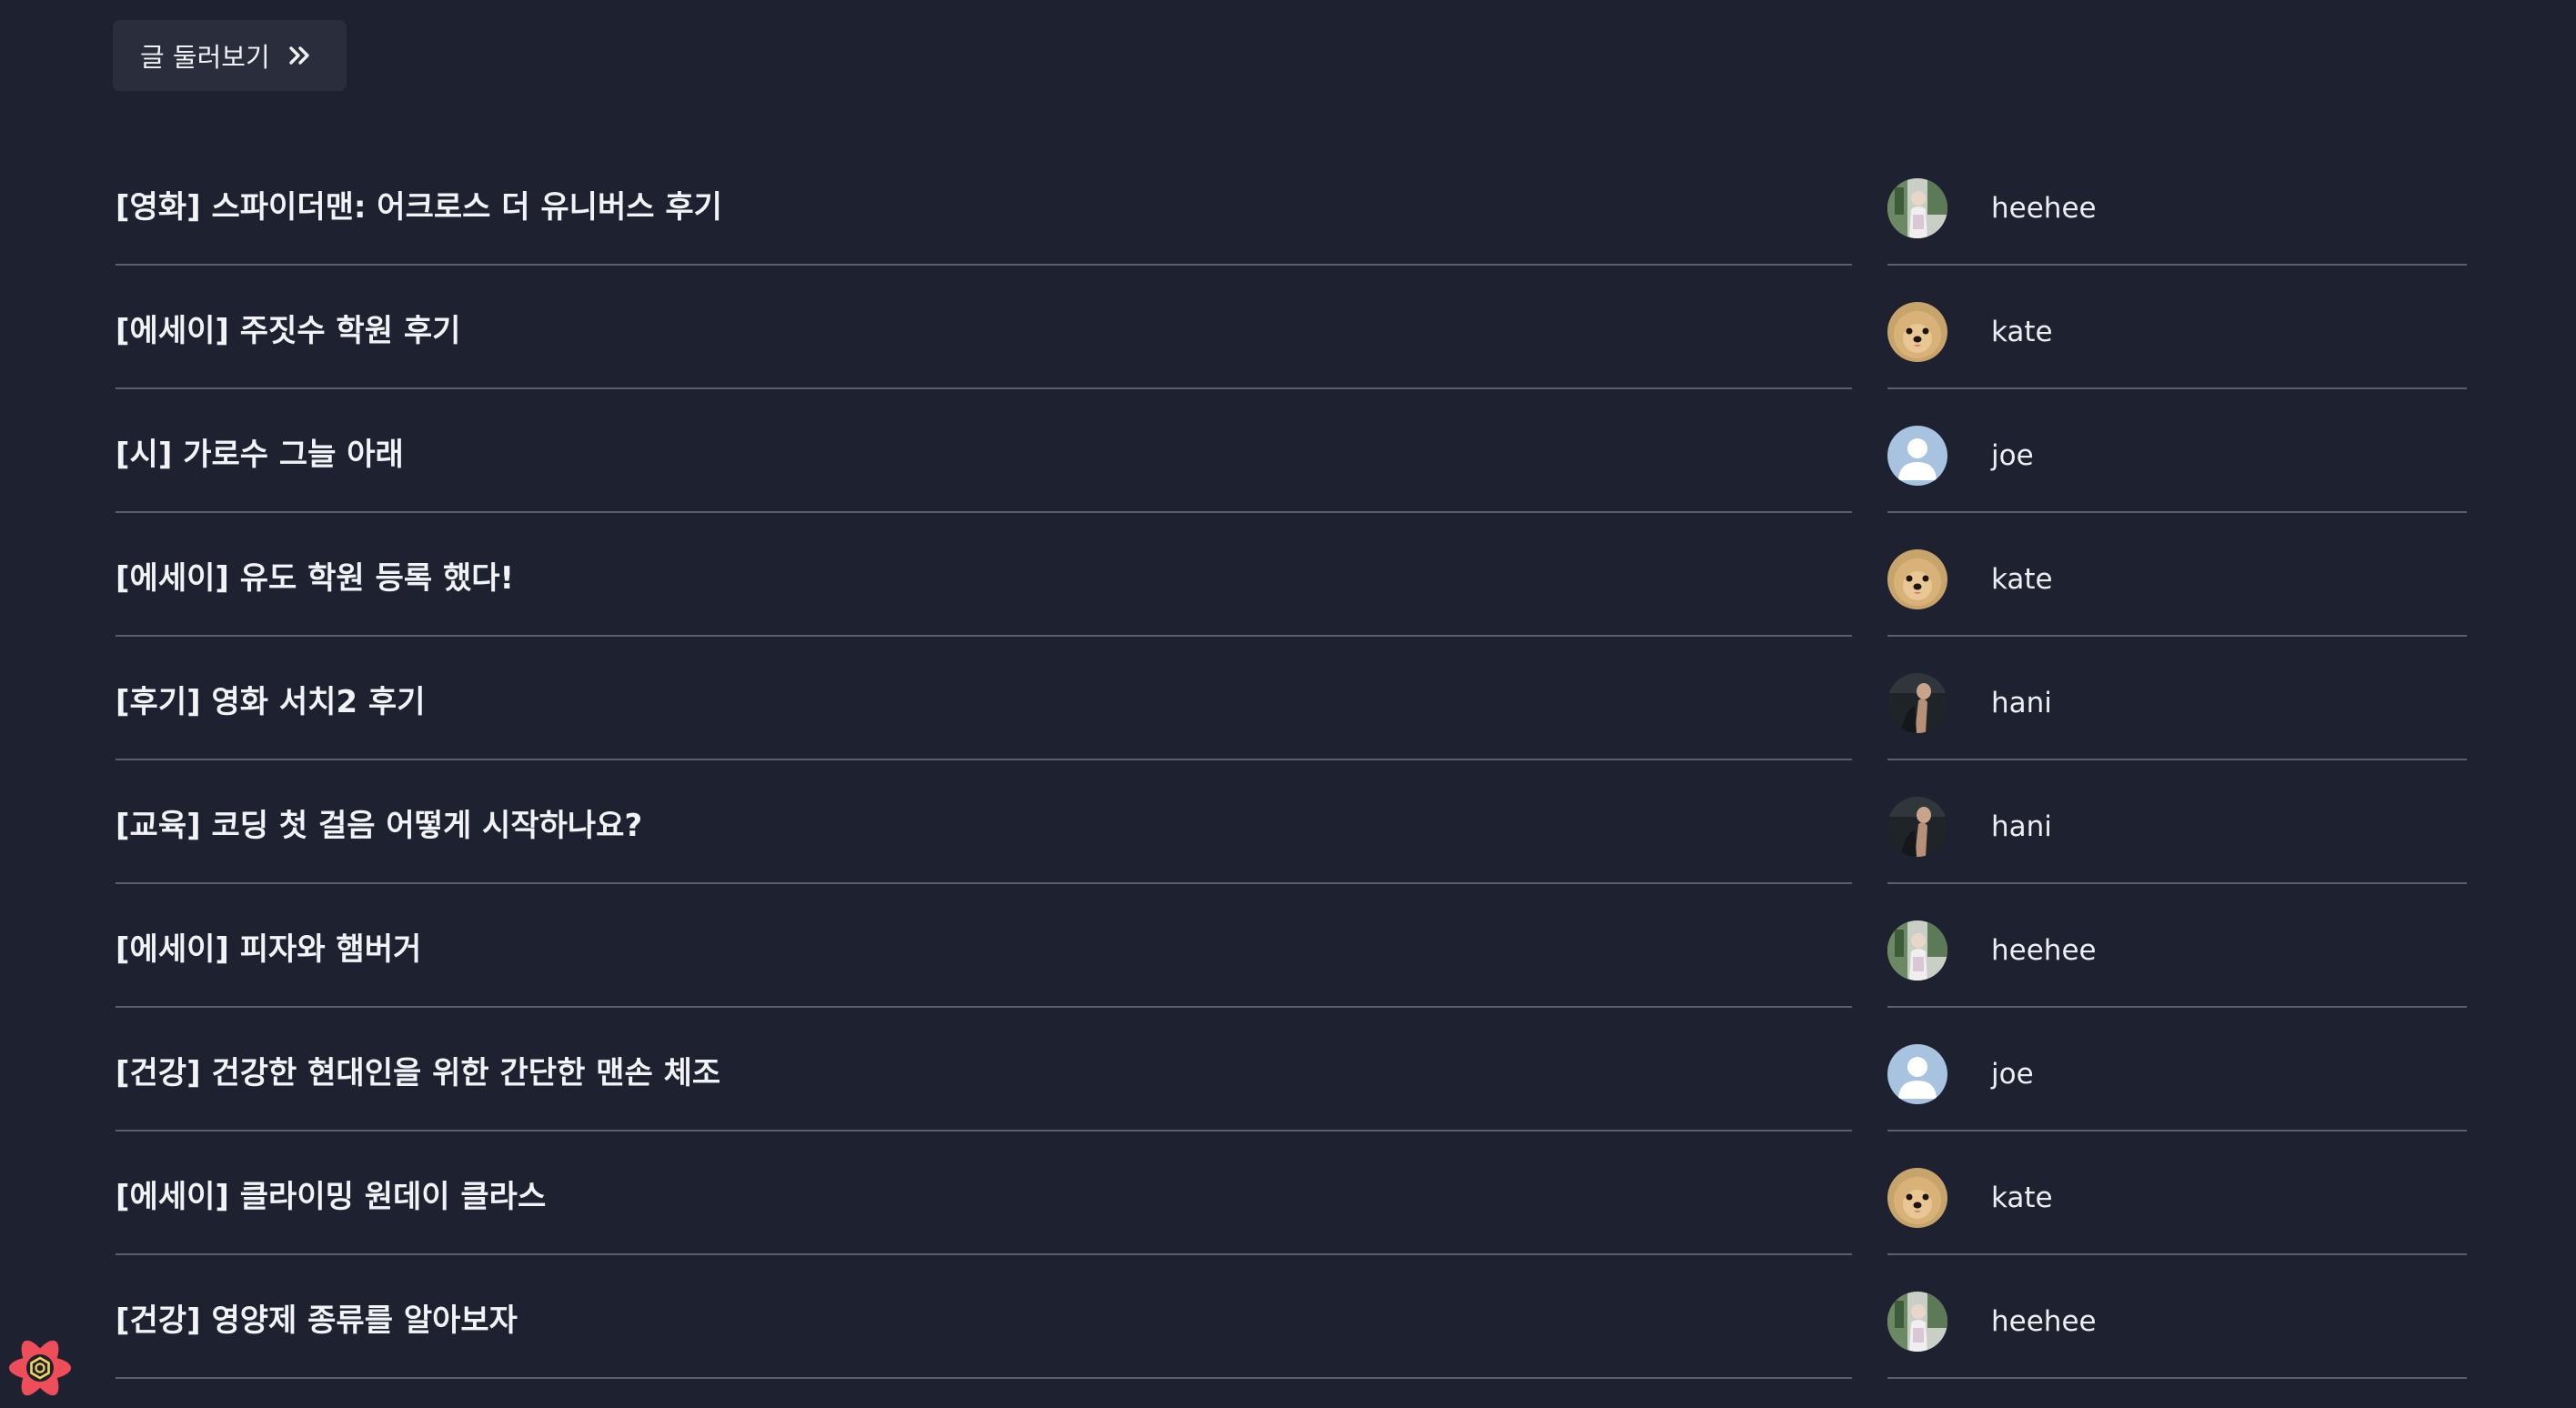  I want to click on post-row: [에세이] 피자와 햄버거 heehee, so click(1288, 946).